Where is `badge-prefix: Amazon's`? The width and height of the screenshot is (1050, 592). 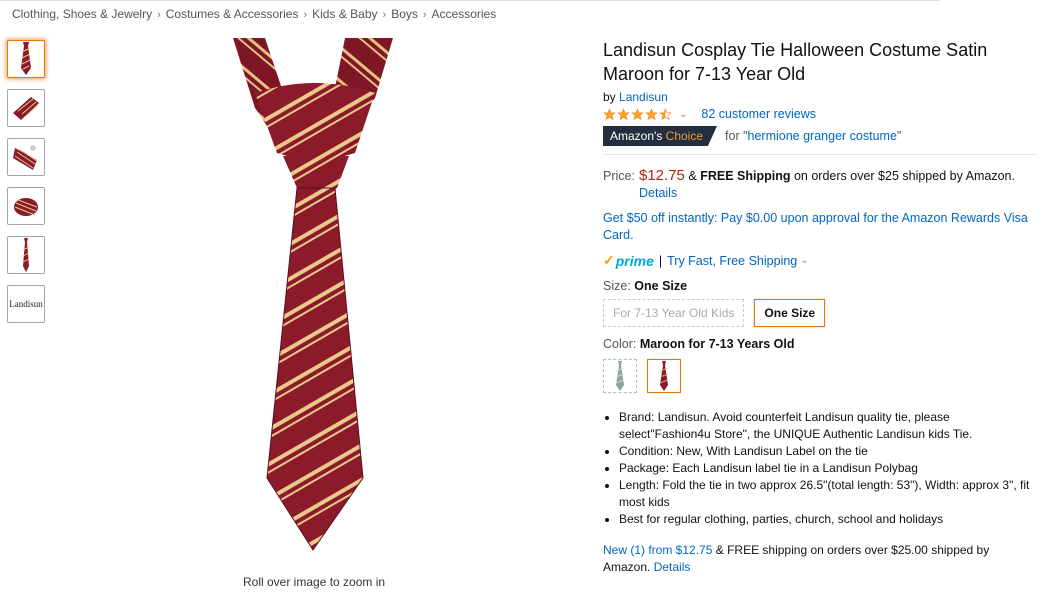
badge-prefix: Amazon's is located at coordinates (636, 136).